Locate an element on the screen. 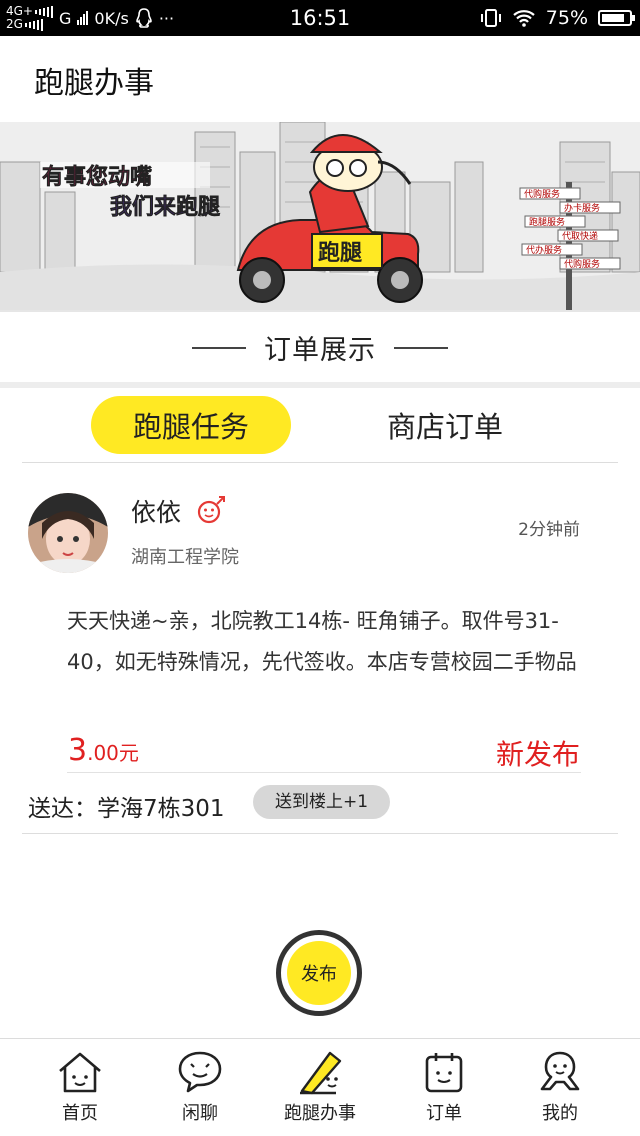 Image resolution: width=640 pixels, height=1136 pixels. sign-text-3: 跑腿服务 is located at coordinates (547, 222).